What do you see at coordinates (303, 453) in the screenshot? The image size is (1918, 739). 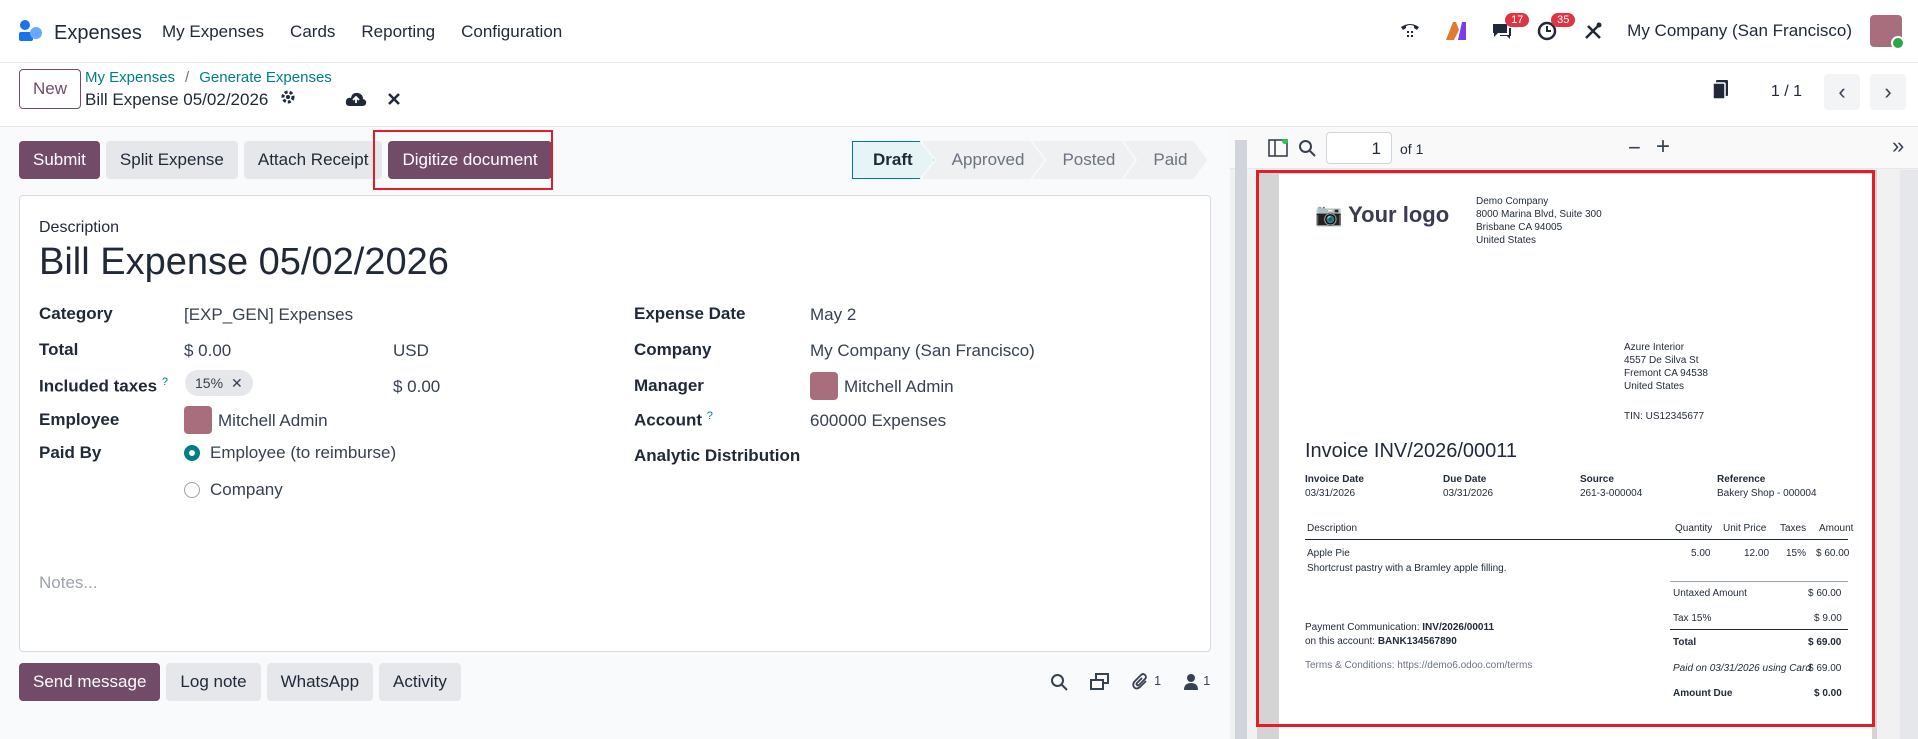 I see `paid-by-employee-label: Employee (to reimburse)` at bounding box center [303, 453].